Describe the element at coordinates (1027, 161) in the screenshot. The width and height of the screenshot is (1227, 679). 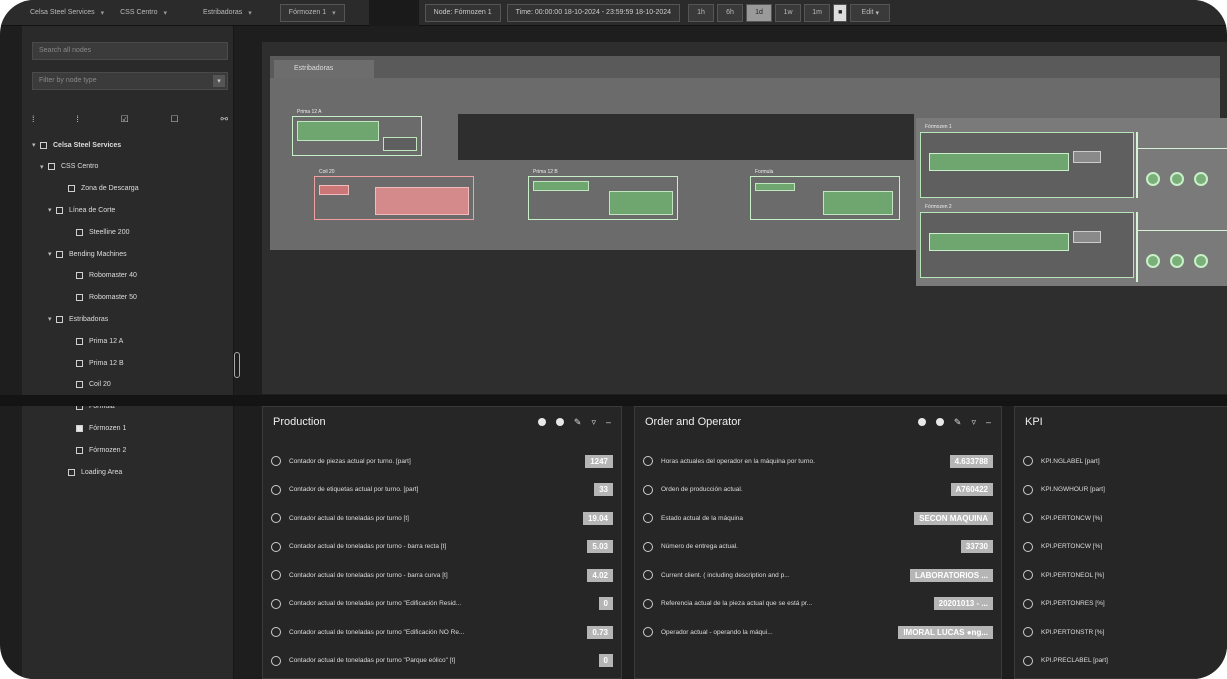
I see `machine-formozen-1: Fórmozen 1` at that location.